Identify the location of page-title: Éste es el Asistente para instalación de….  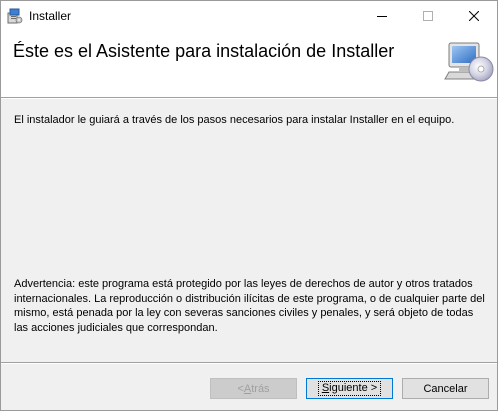
(204, 51).